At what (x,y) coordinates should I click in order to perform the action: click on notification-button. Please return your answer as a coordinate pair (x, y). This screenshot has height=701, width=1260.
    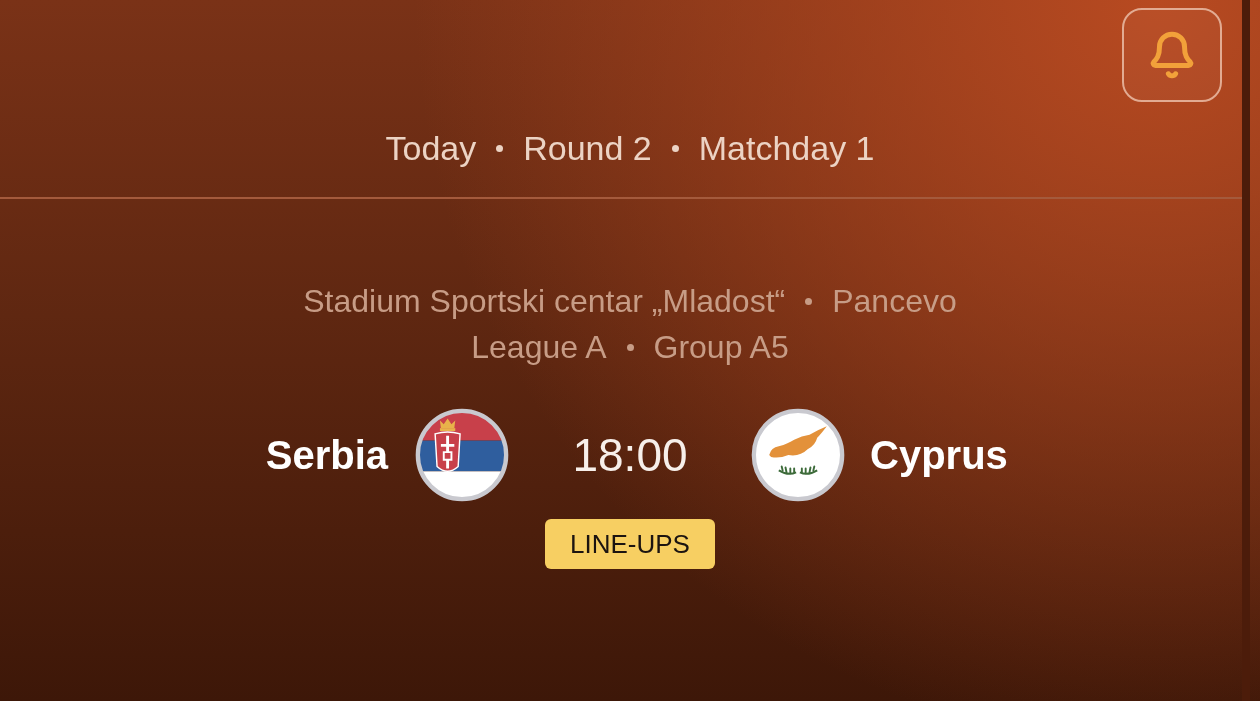
    Looking at the image, I should click on (1172, 55).